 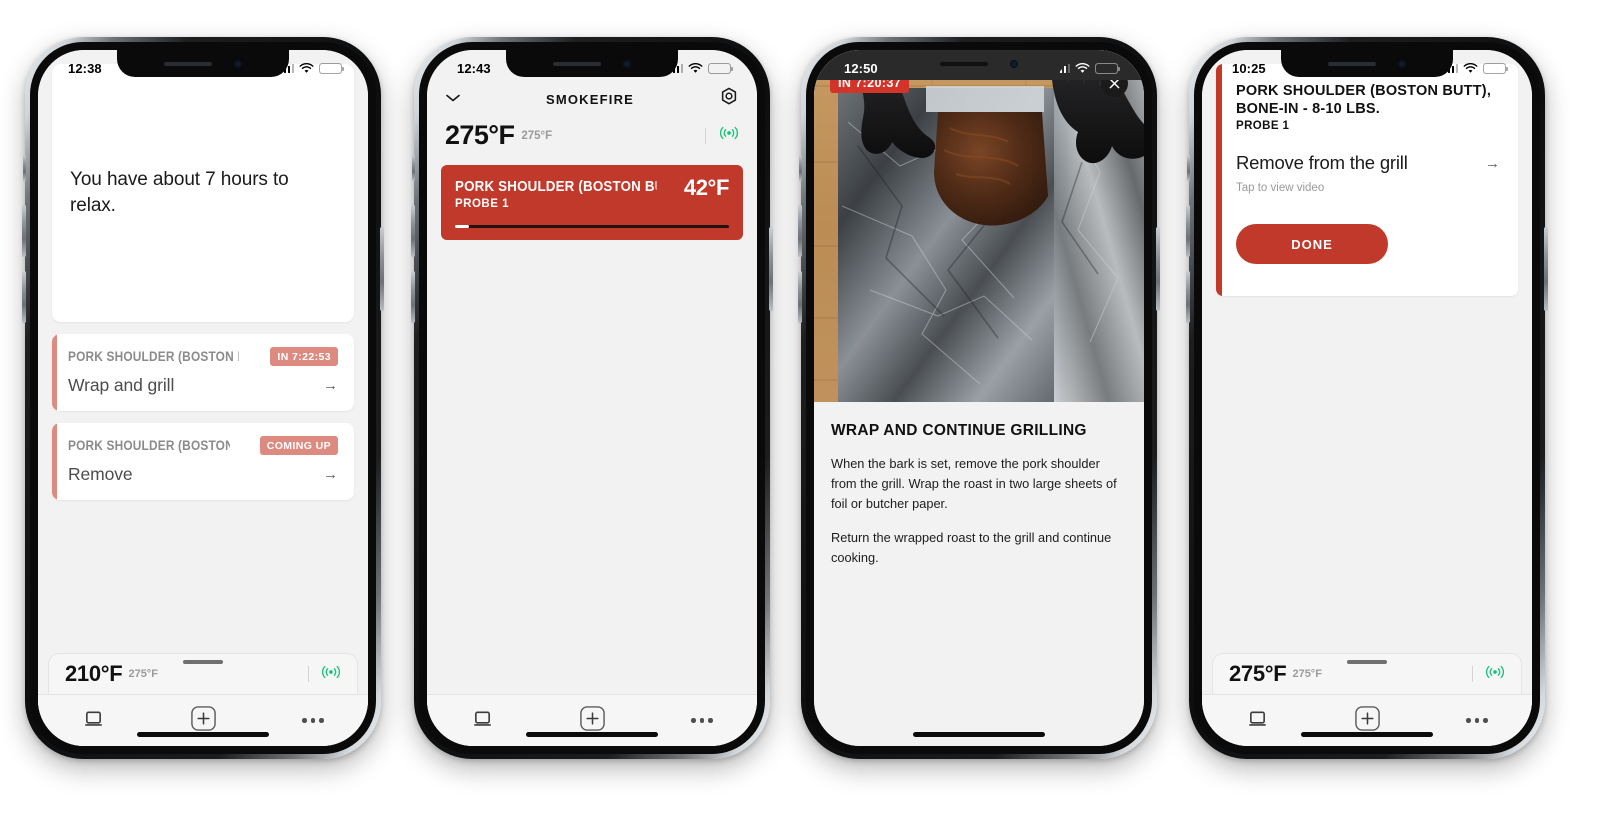 What do you see at coordinates (453, 99) in the screenshot?
I see `chevron-down-icon` at bounding box center [453, 99].